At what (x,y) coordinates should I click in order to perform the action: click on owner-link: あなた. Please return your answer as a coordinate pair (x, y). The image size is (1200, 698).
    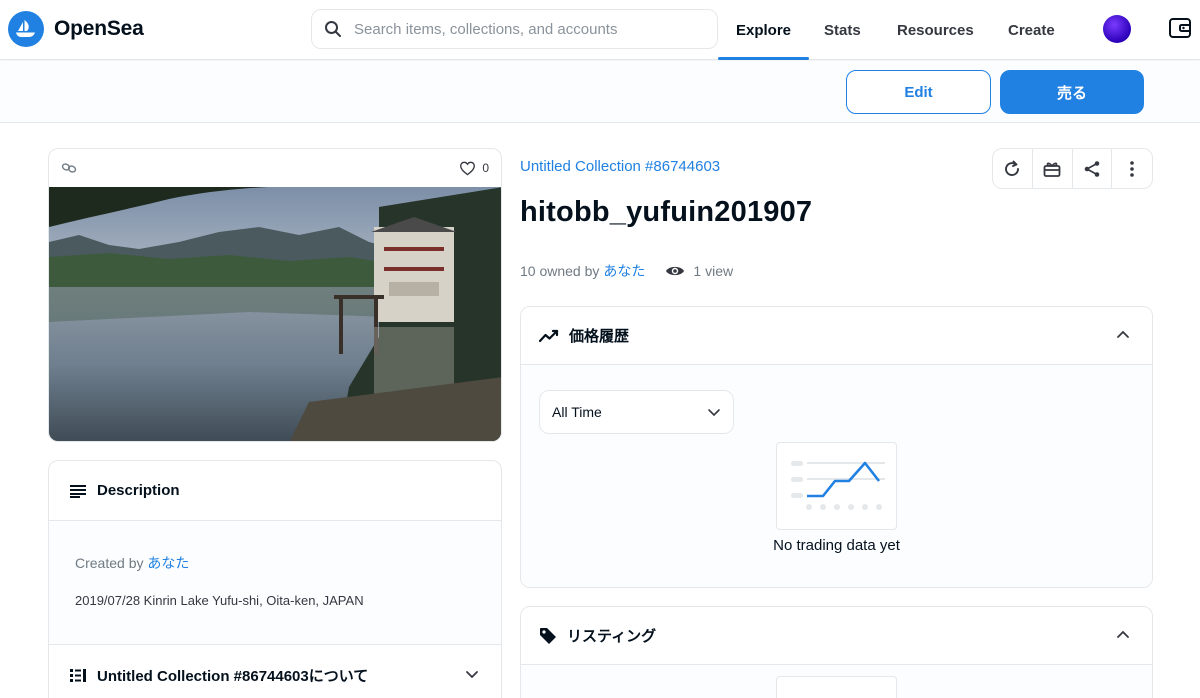
    Looking at the image, I should click on (624, 271).